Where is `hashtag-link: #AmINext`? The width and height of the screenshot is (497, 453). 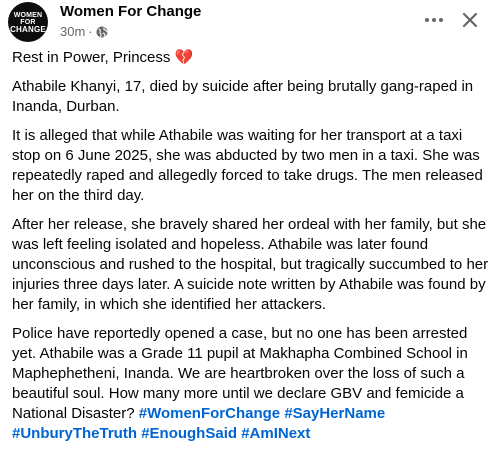 hashtag-link: #AmINext is located at coordinates (275, 433).